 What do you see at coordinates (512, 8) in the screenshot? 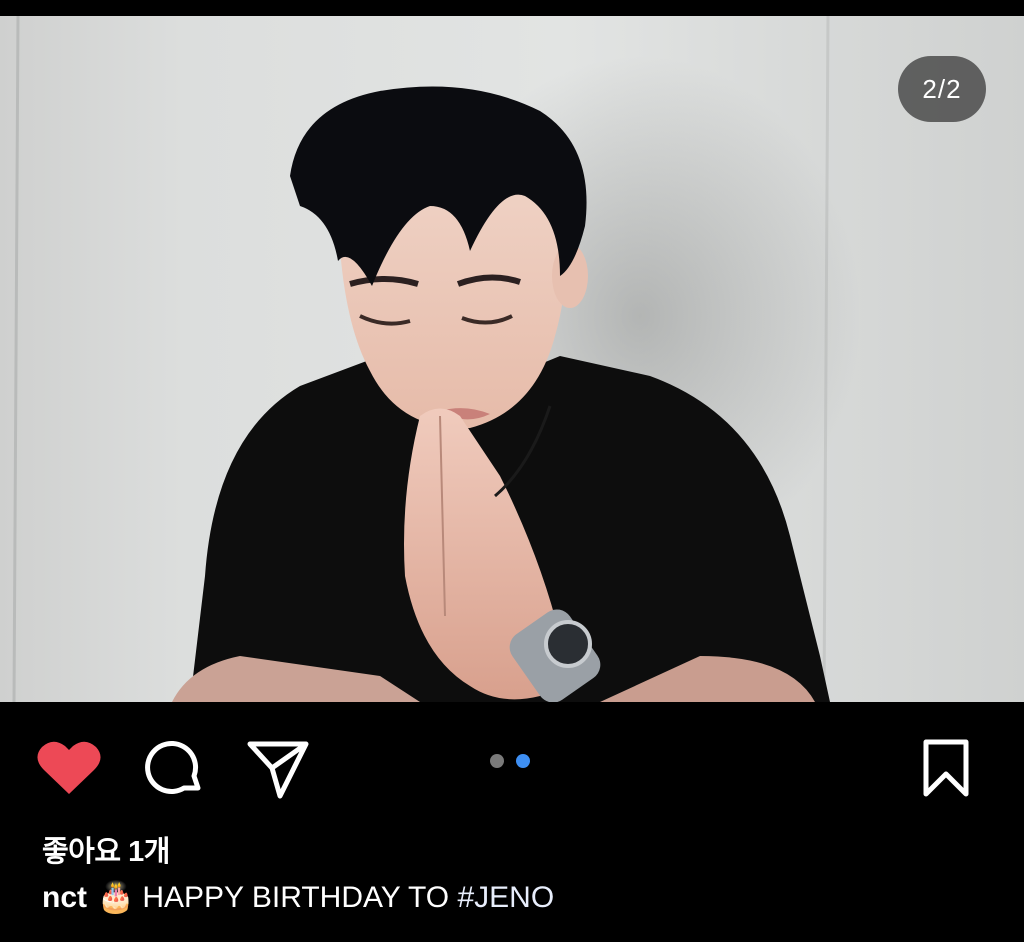
I see `top-bar` at bounding box center [512, 8].